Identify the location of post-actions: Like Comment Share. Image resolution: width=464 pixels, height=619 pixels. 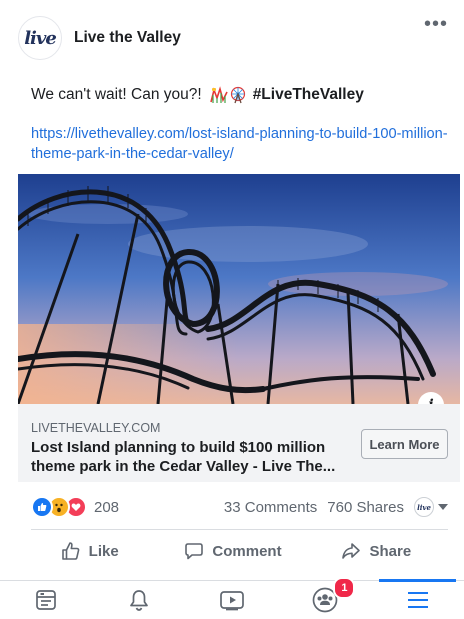
(233, 551).